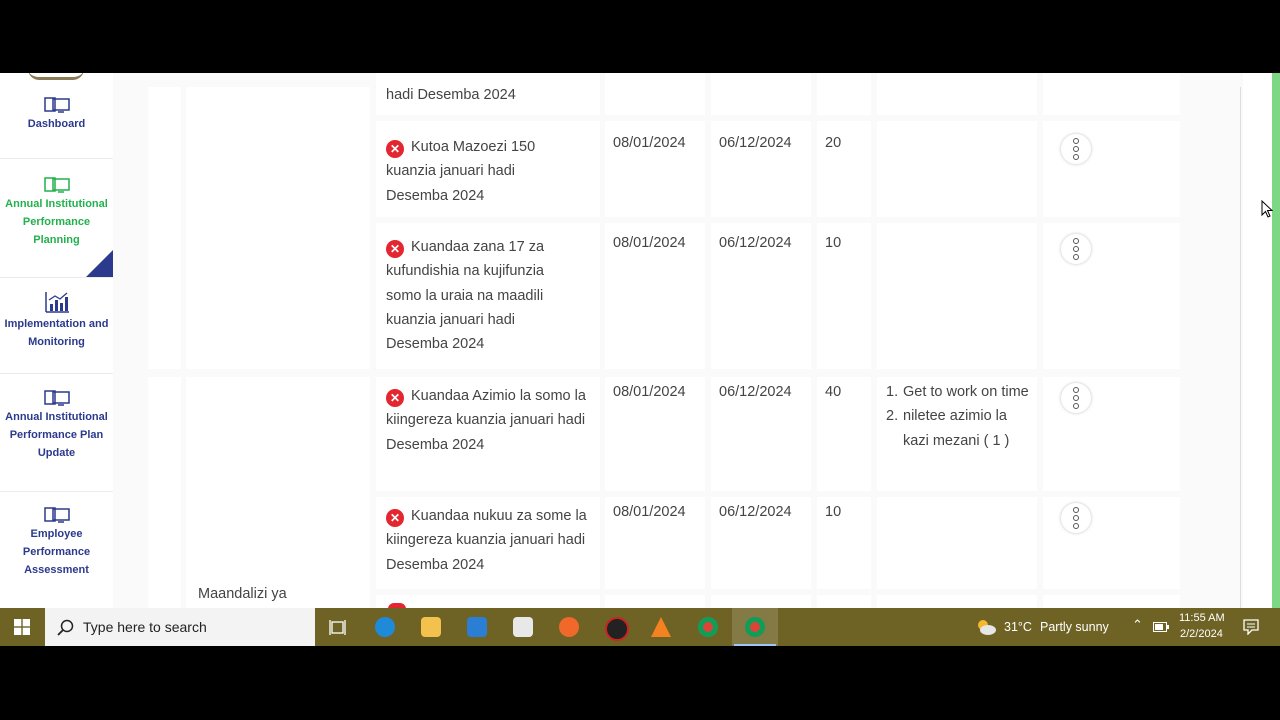 This screenshot has height=720, width=1280. I want to click on file-explorer-icon, so click(431, 627).